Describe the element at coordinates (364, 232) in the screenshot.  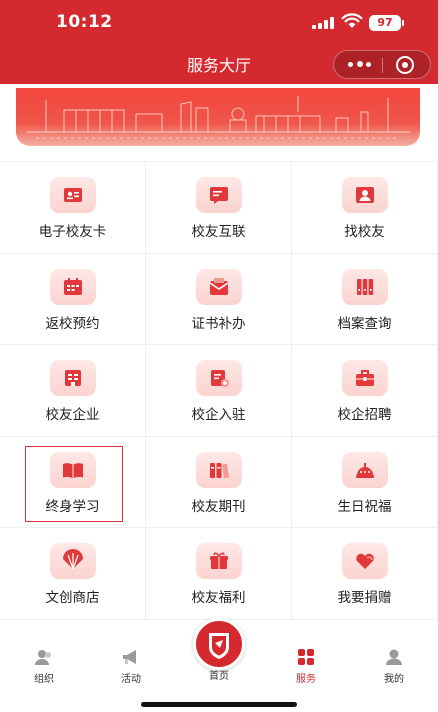
I see `service-item-label: 找校友` at that location.